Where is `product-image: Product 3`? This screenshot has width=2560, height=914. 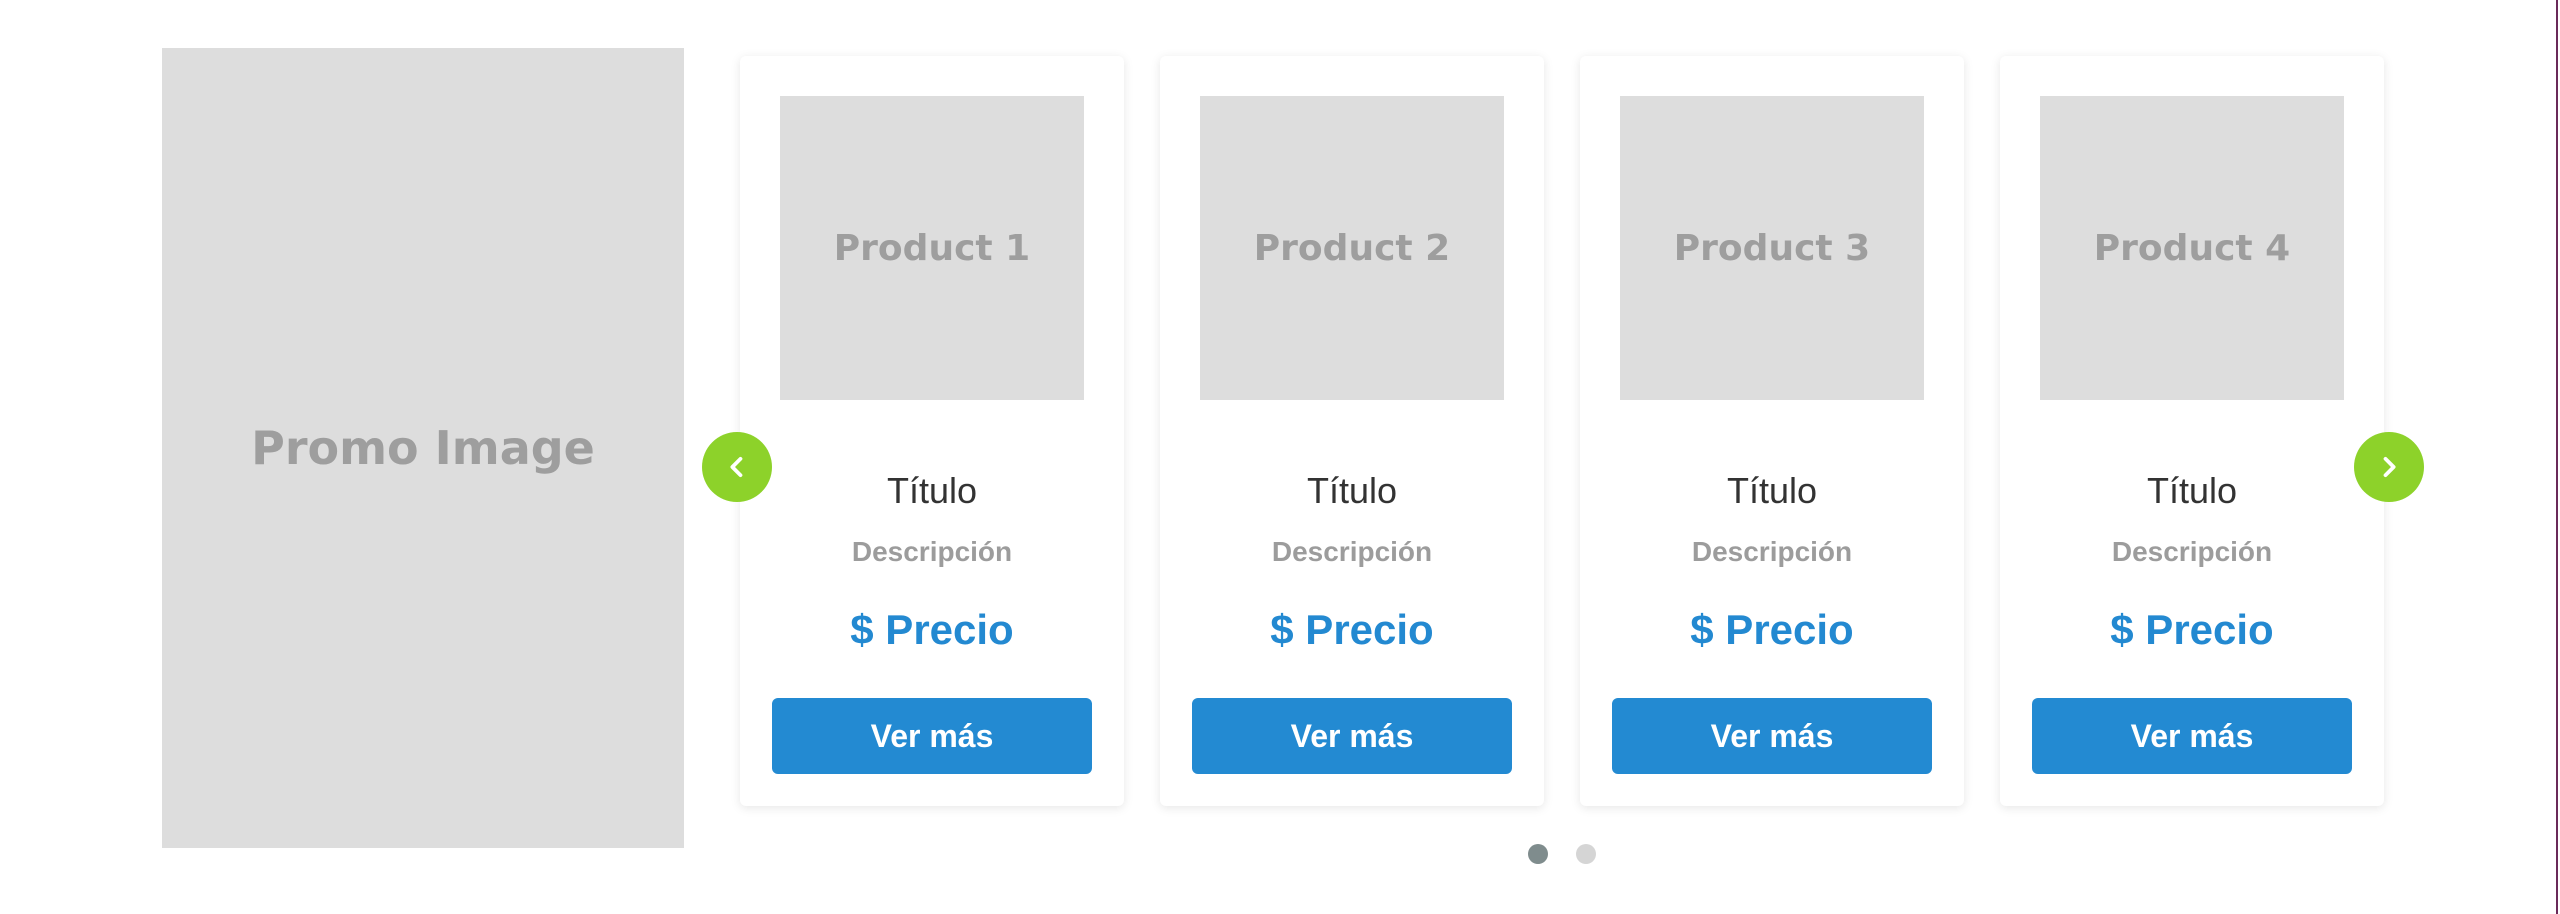 product-image: Product 3 is located at coordinates (1772, 248).